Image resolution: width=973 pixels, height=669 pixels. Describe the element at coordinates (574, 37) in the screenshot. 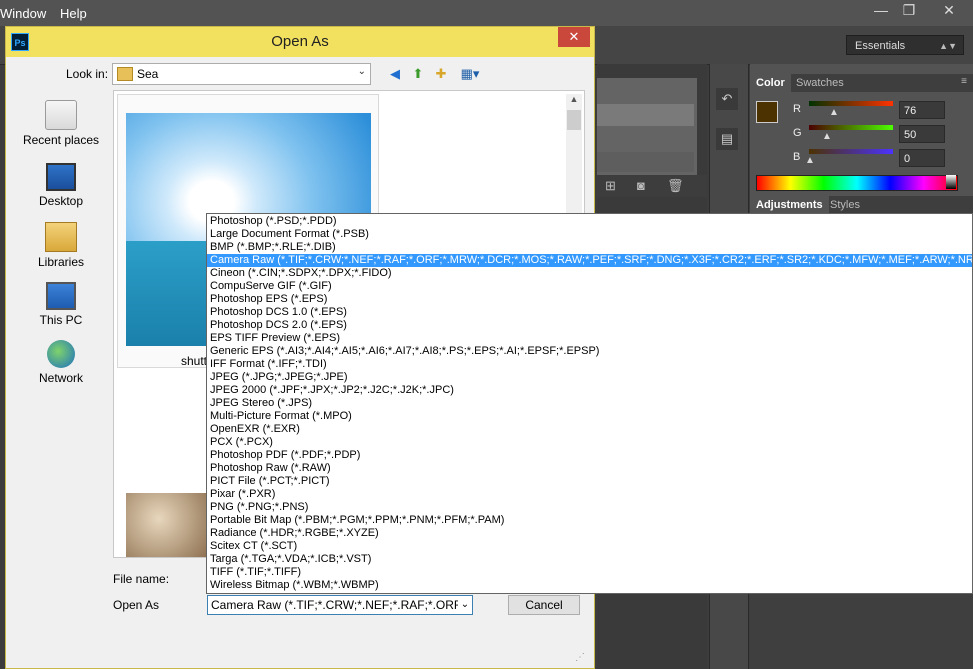

I see `dialog-close-button: ✕` at that location.